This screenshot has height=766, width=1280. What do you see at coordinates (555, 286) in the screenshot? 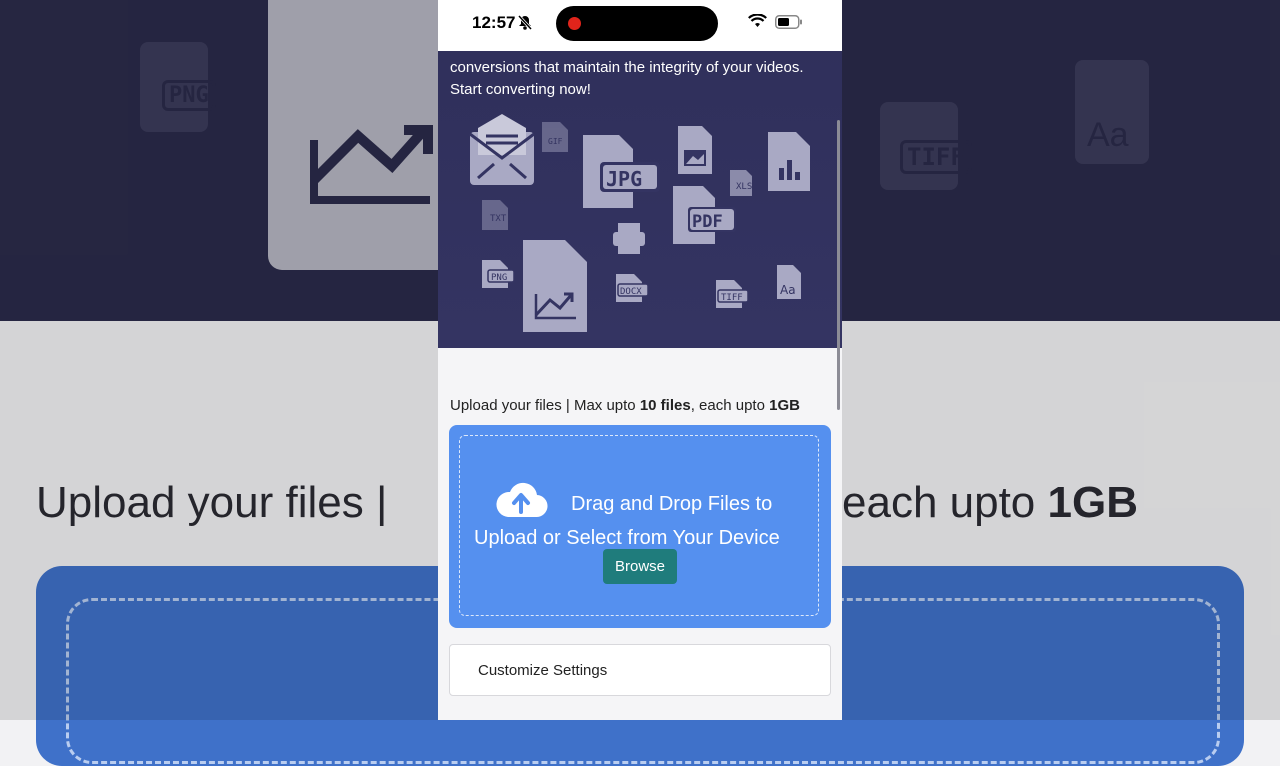
I see `chart-file-icon` at bounding box center [555, 286].